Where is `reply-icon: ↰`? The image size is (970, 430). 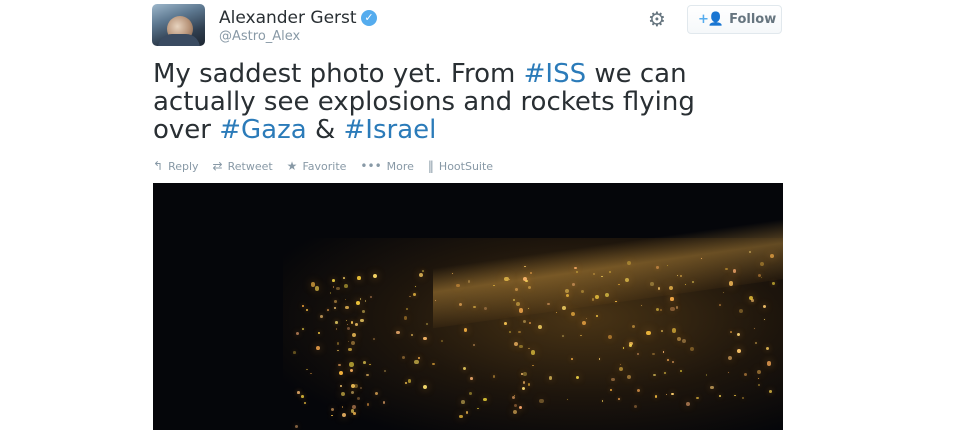
reply-icon: ↰ is located at coordinates (158, 166).